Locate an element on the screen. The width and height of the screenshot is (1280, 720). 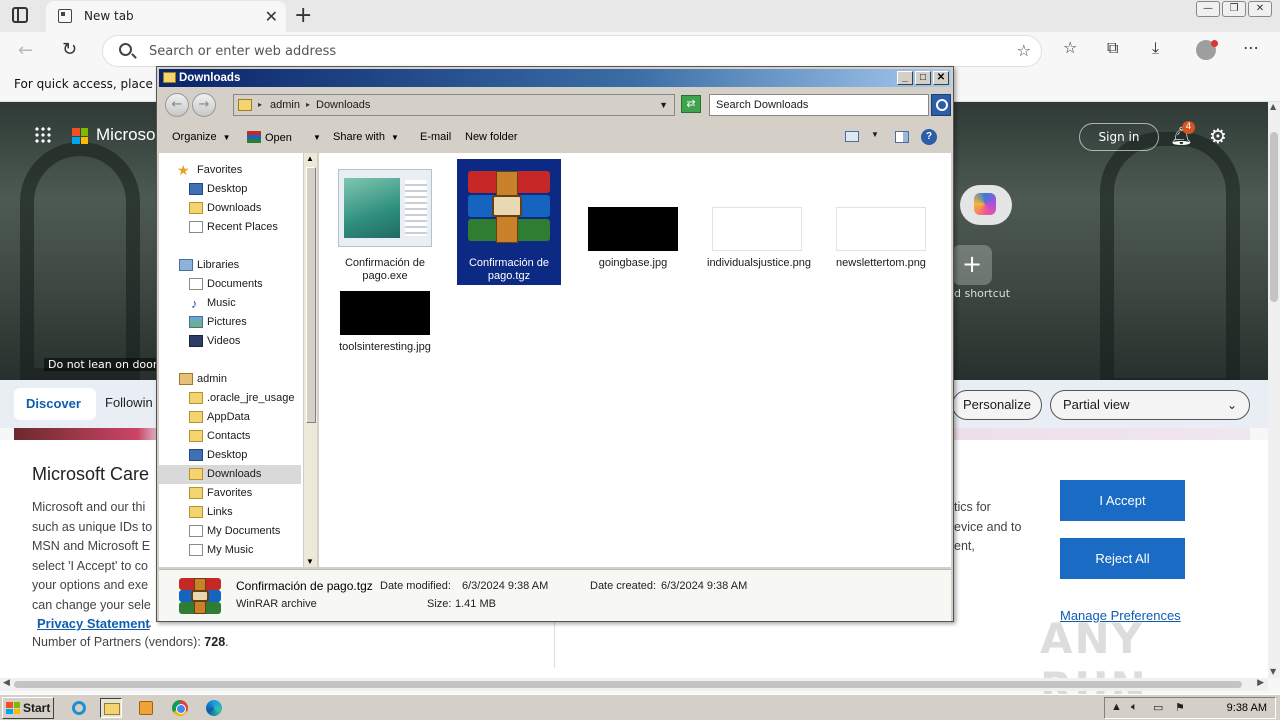
taskbar-media-player is located at coordinates (146, 708).